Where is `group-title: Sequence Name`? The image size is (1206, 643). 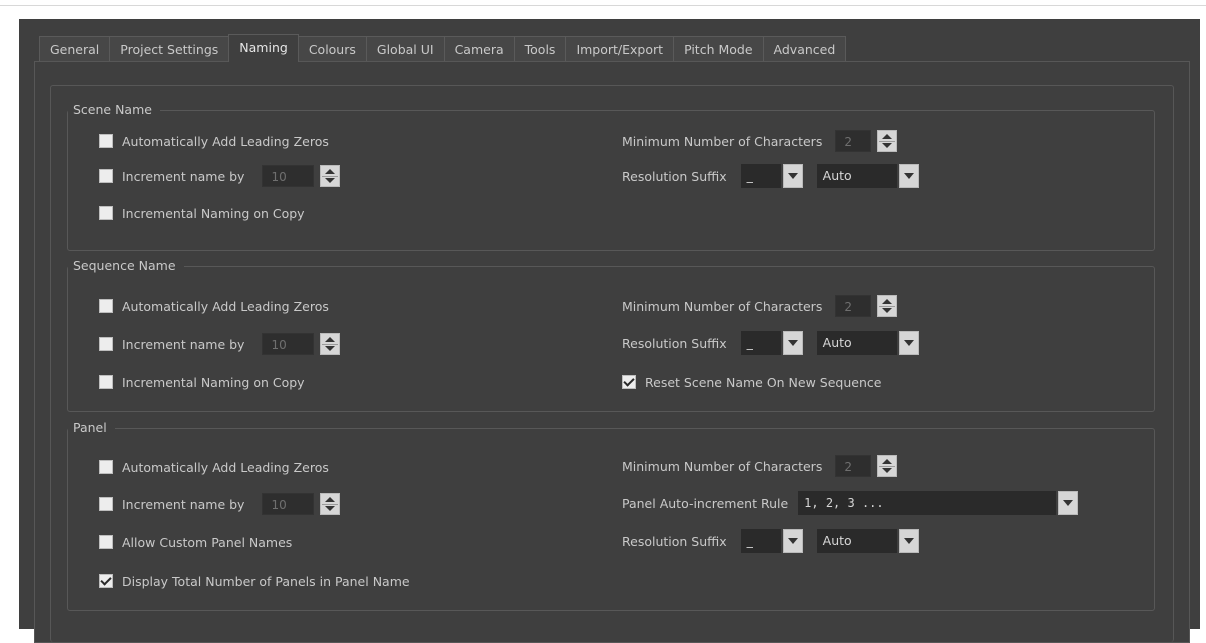
group-title: Sequence Name is located at coordinates (126, 266).